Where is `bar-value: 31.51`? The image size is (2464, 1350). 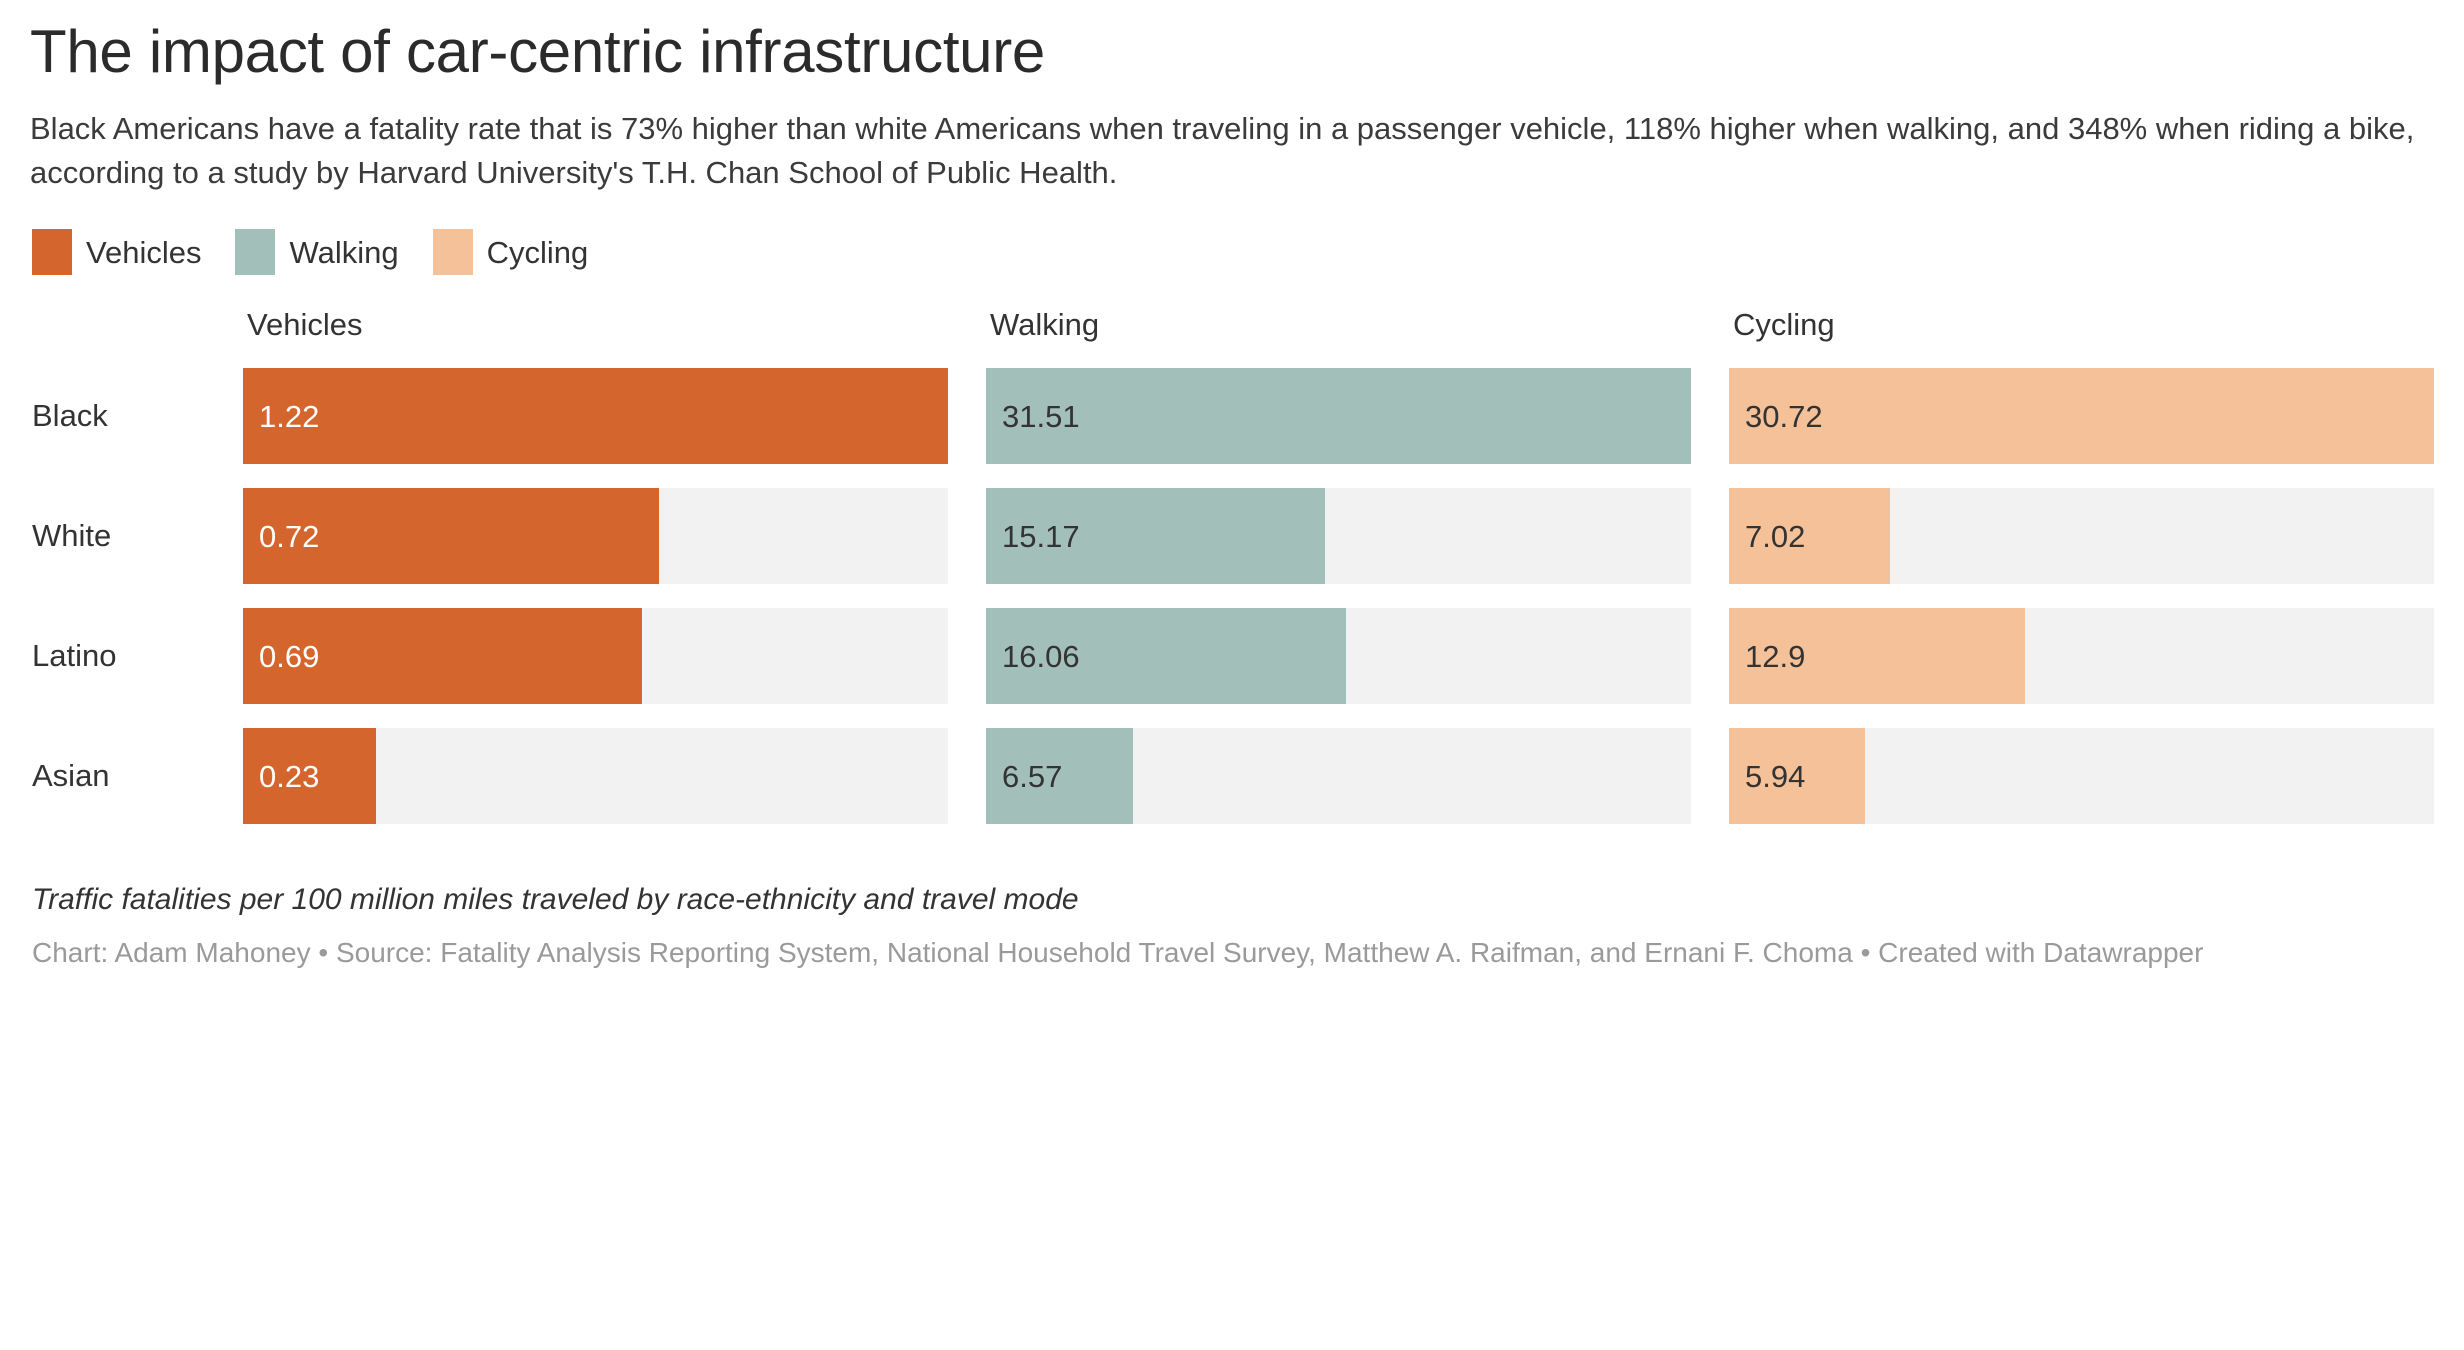 bar-value: 31.51 is located at coordinates (1041, 416).